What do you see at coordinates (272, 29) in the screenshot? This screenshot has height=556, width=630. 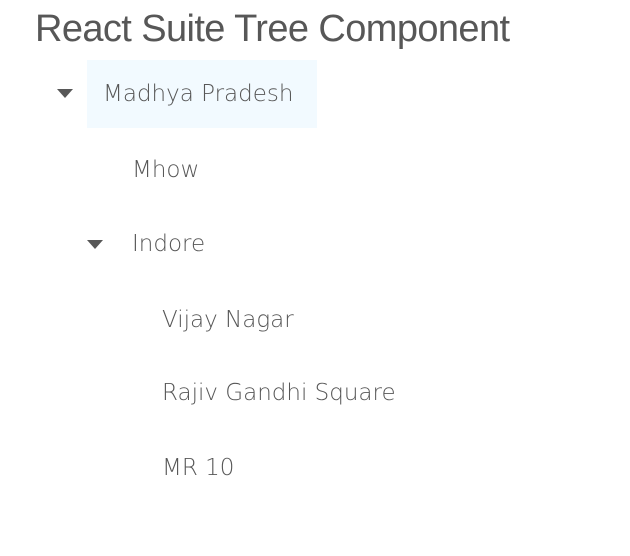 I see `page-title: React Suite Tree Component` at bounding box center [272, 29].